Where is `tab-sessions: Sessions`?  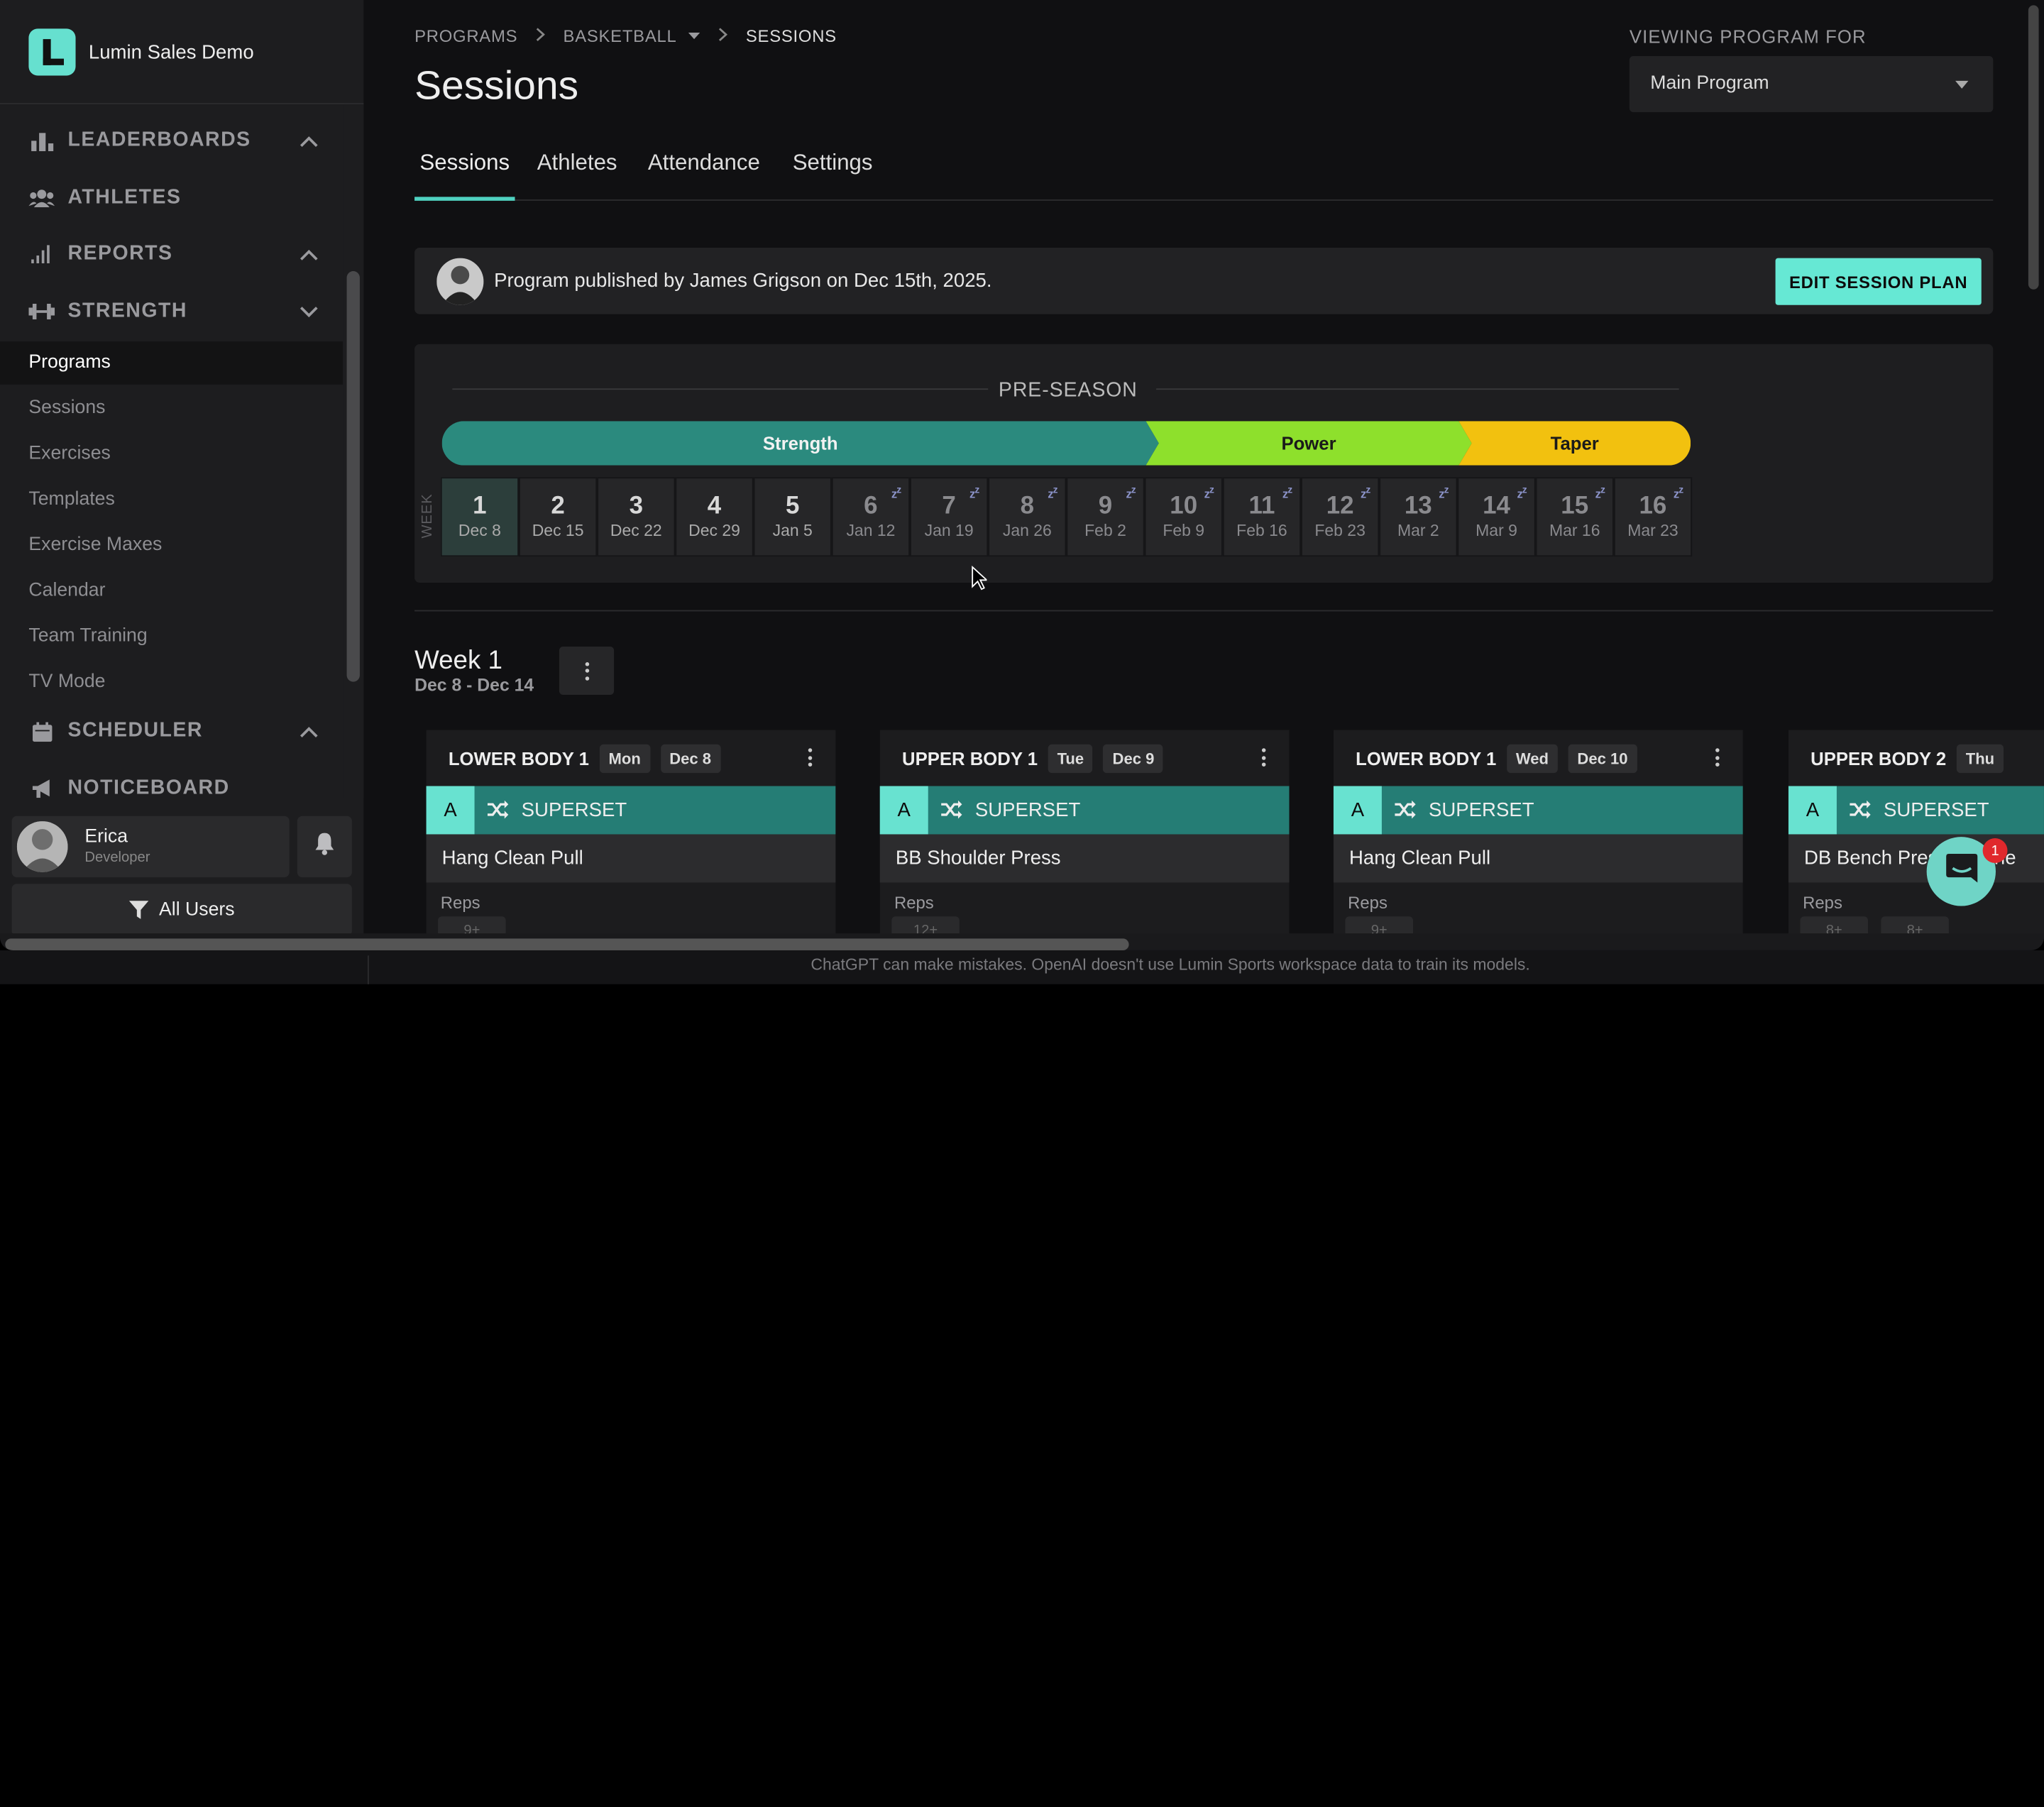 tab-sessions: Sessions is located at coordinates (464, 163).